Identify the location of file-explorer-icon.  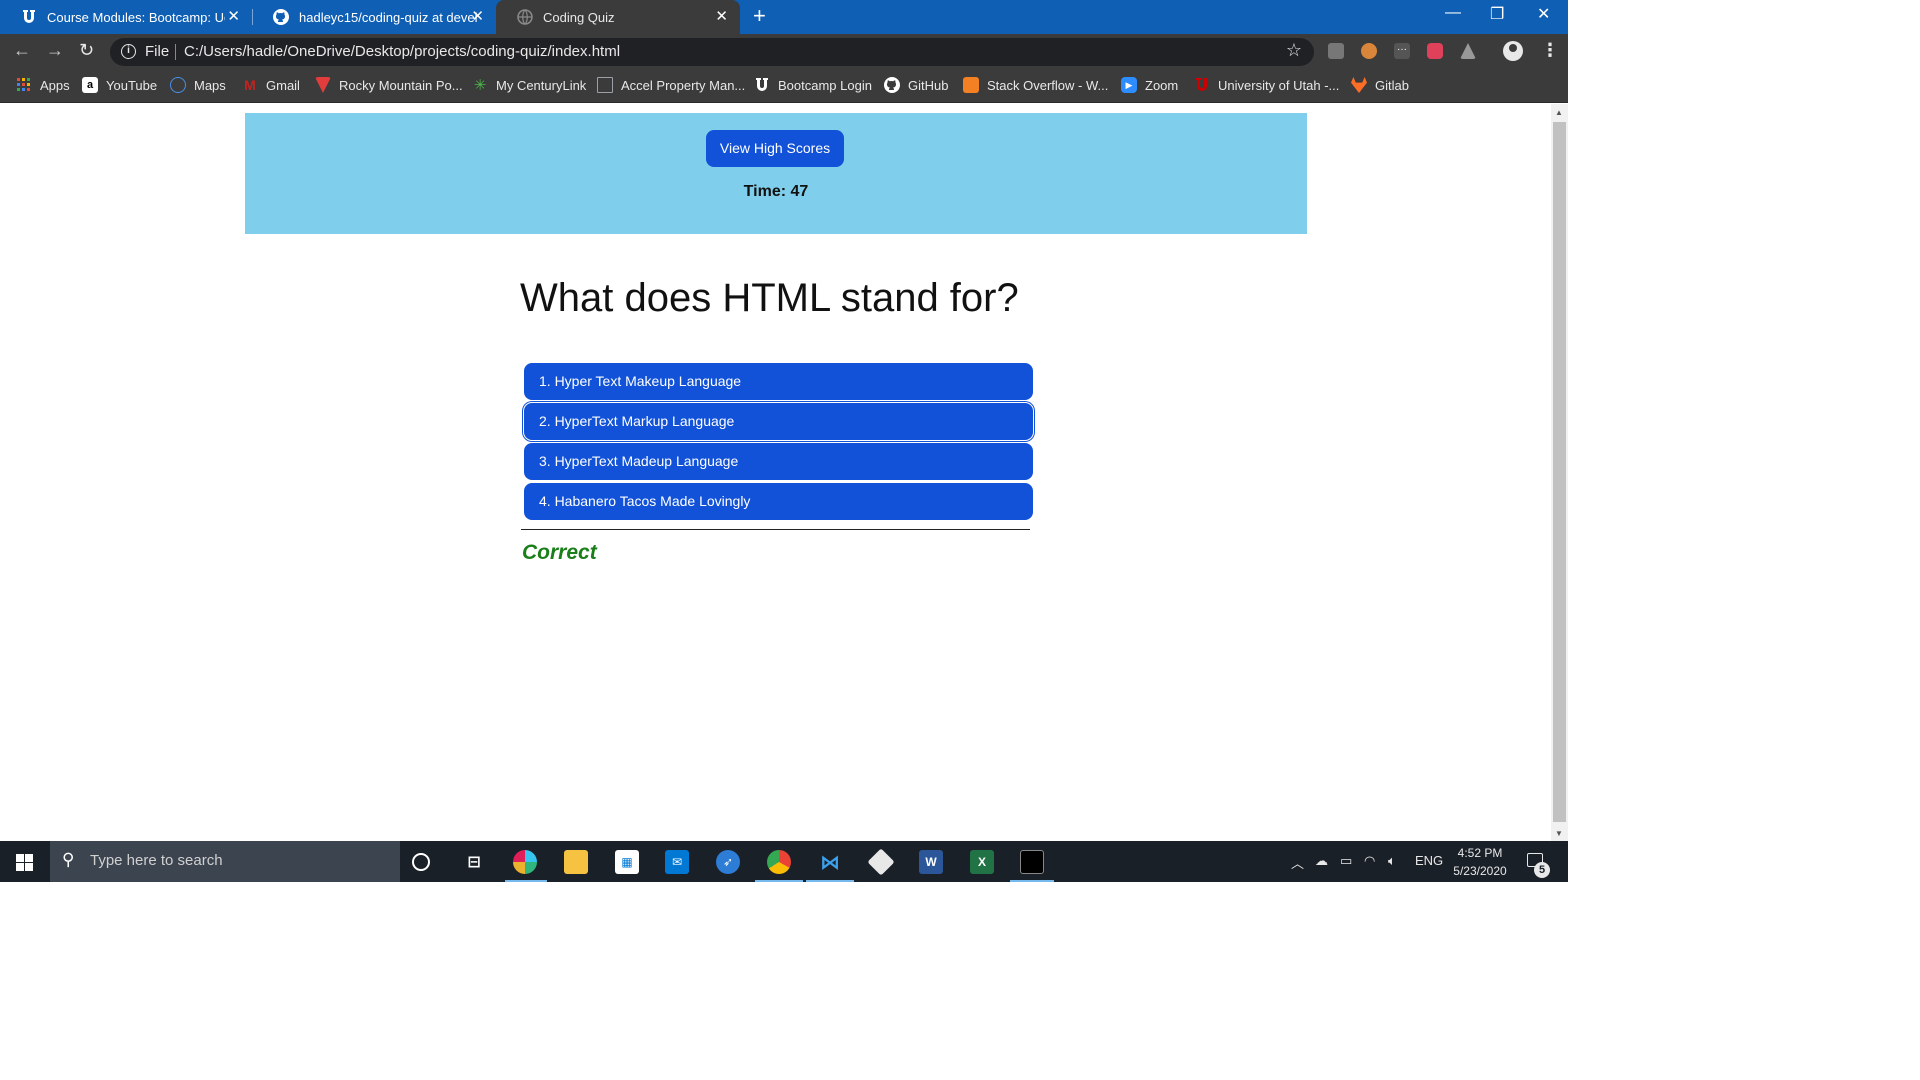
(576, 862).